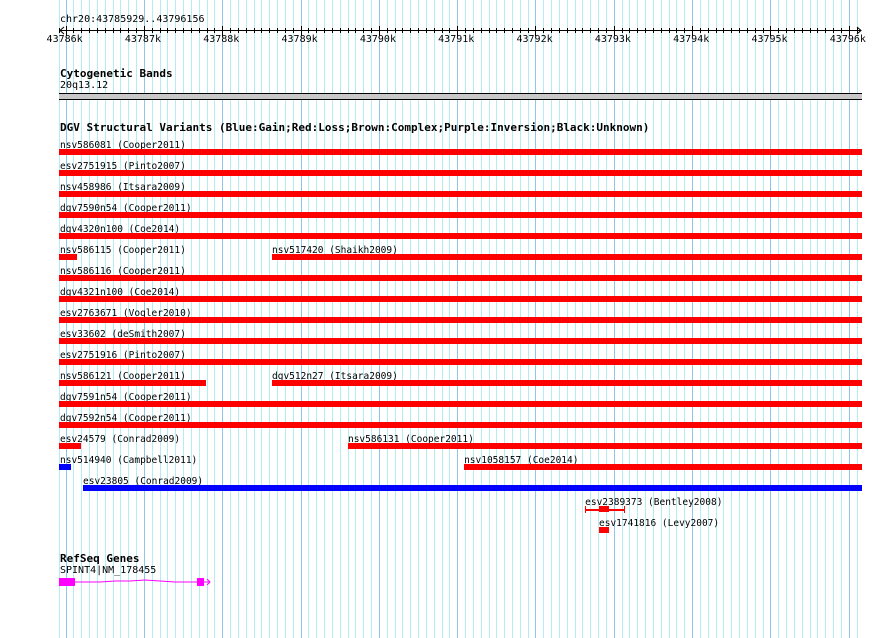 Image resolution: width=890 pixels, height=638 pixels. What do you see at coordinates (207, 582) in the screenshot?
I see `strand-arrow-icon` at bounding box center [207, 582].